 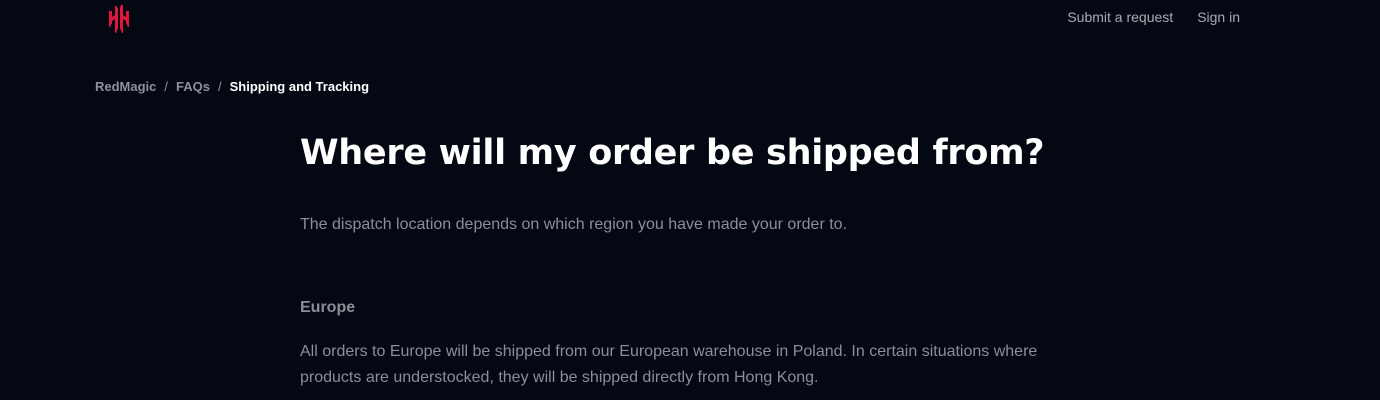 I want to click on breadcrumb-item-shipping-and-tracking: Shipping and Tracking, so click(x=299, y=86).